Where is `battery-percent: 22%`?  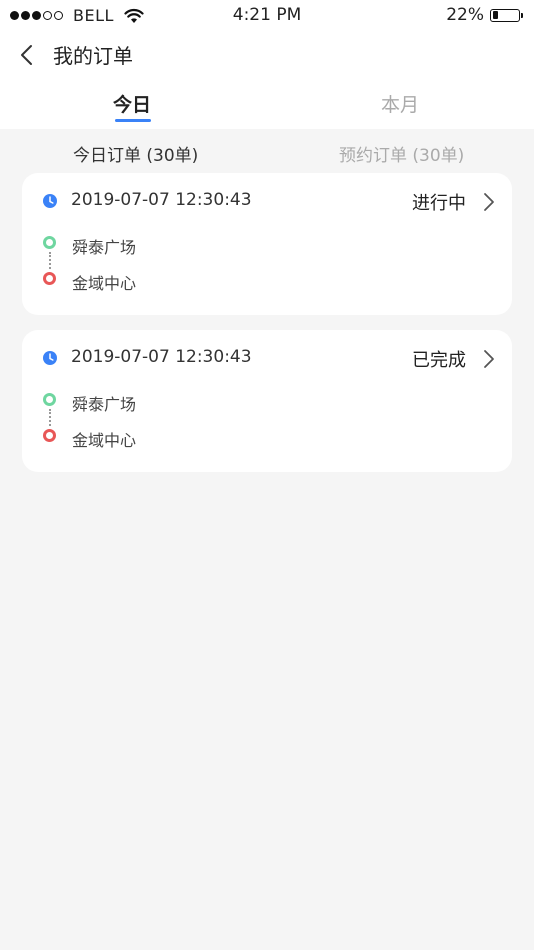 battery-percent: 22% is located at coordinates (465, 15).